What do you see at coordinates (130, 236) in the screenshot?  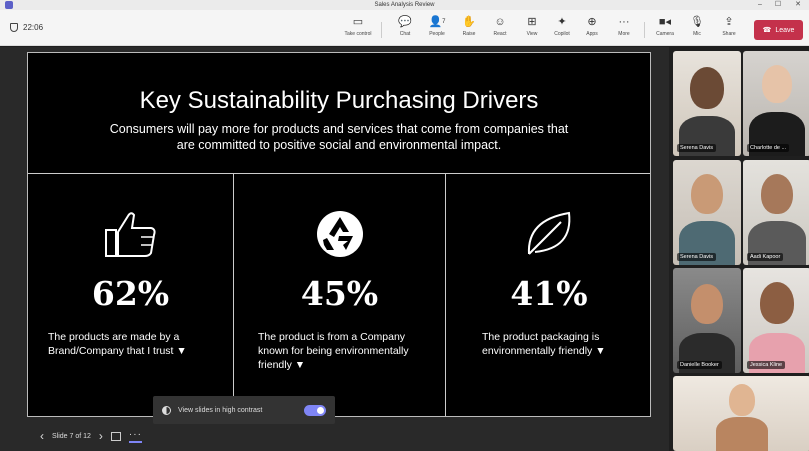 I see `thumbs-up-icon` at bounding box center [130, 236].